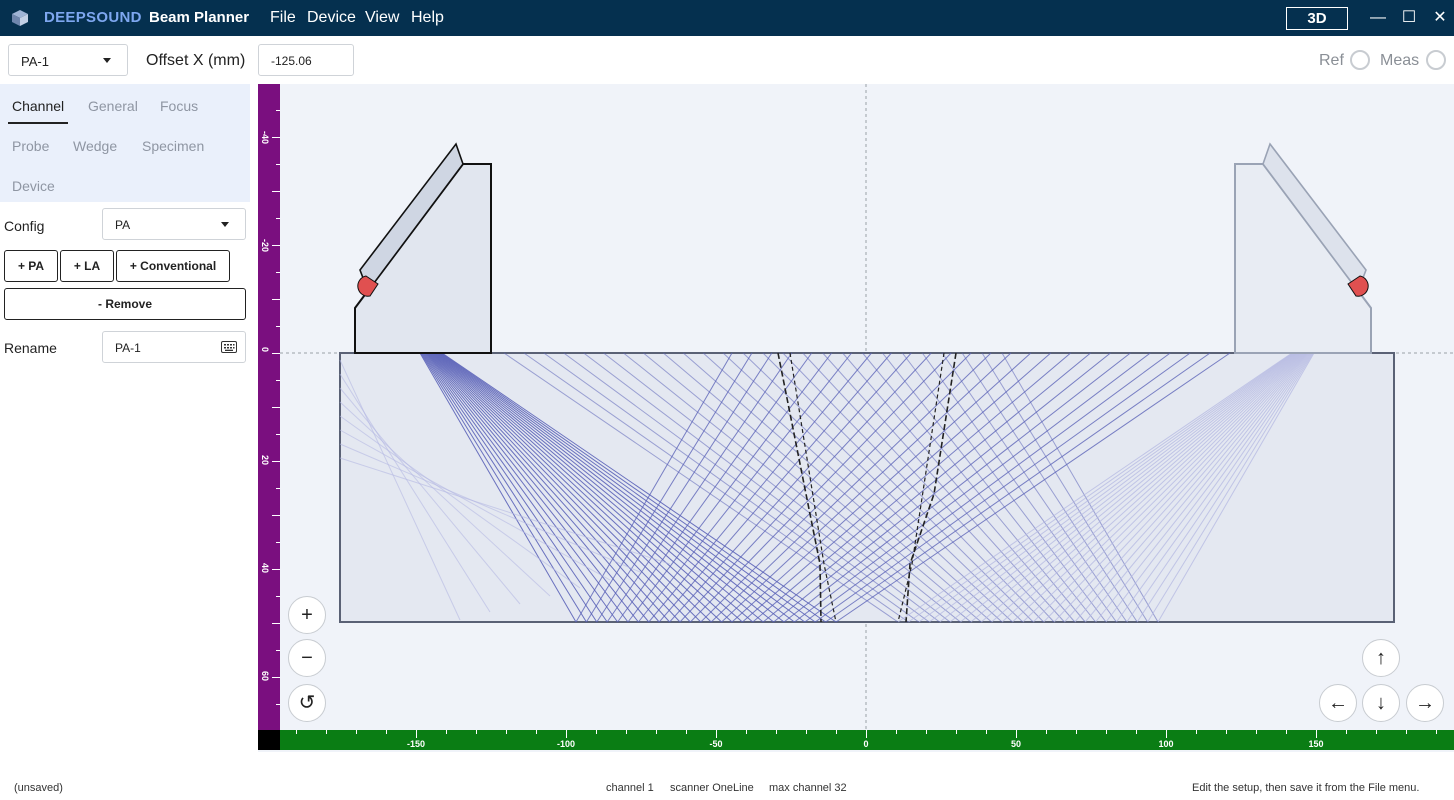 Image resolution: width=1454 pixels, height=800 pixels. I want to click on v-ruler-label: 40, so click(265, 568).